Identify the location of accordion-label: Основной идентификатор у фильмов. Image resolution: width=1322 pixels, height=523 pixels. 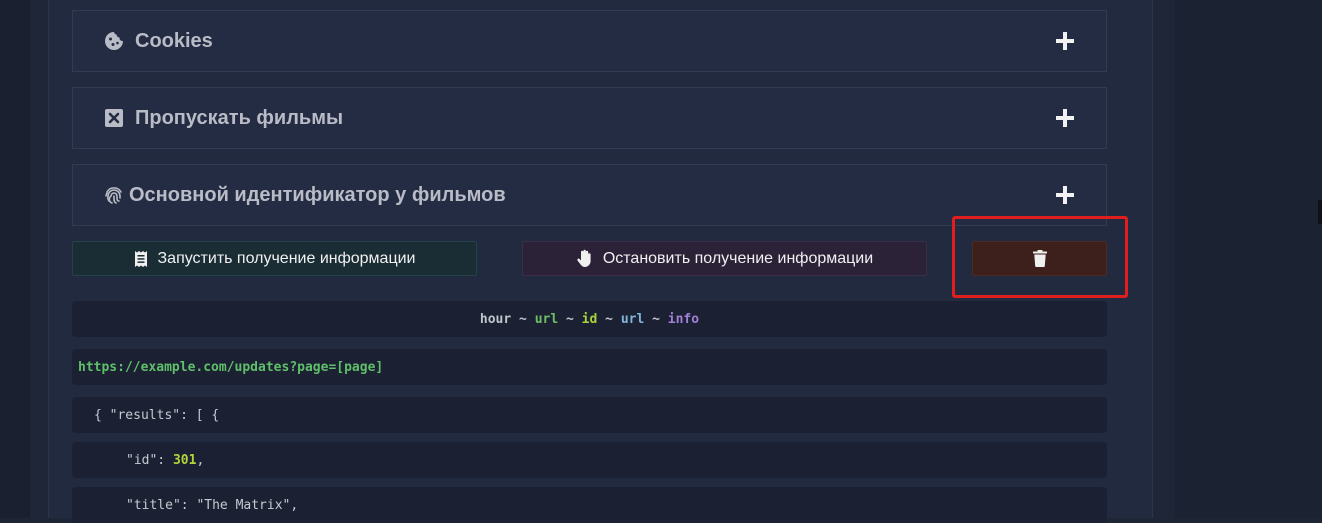
(317, 194).